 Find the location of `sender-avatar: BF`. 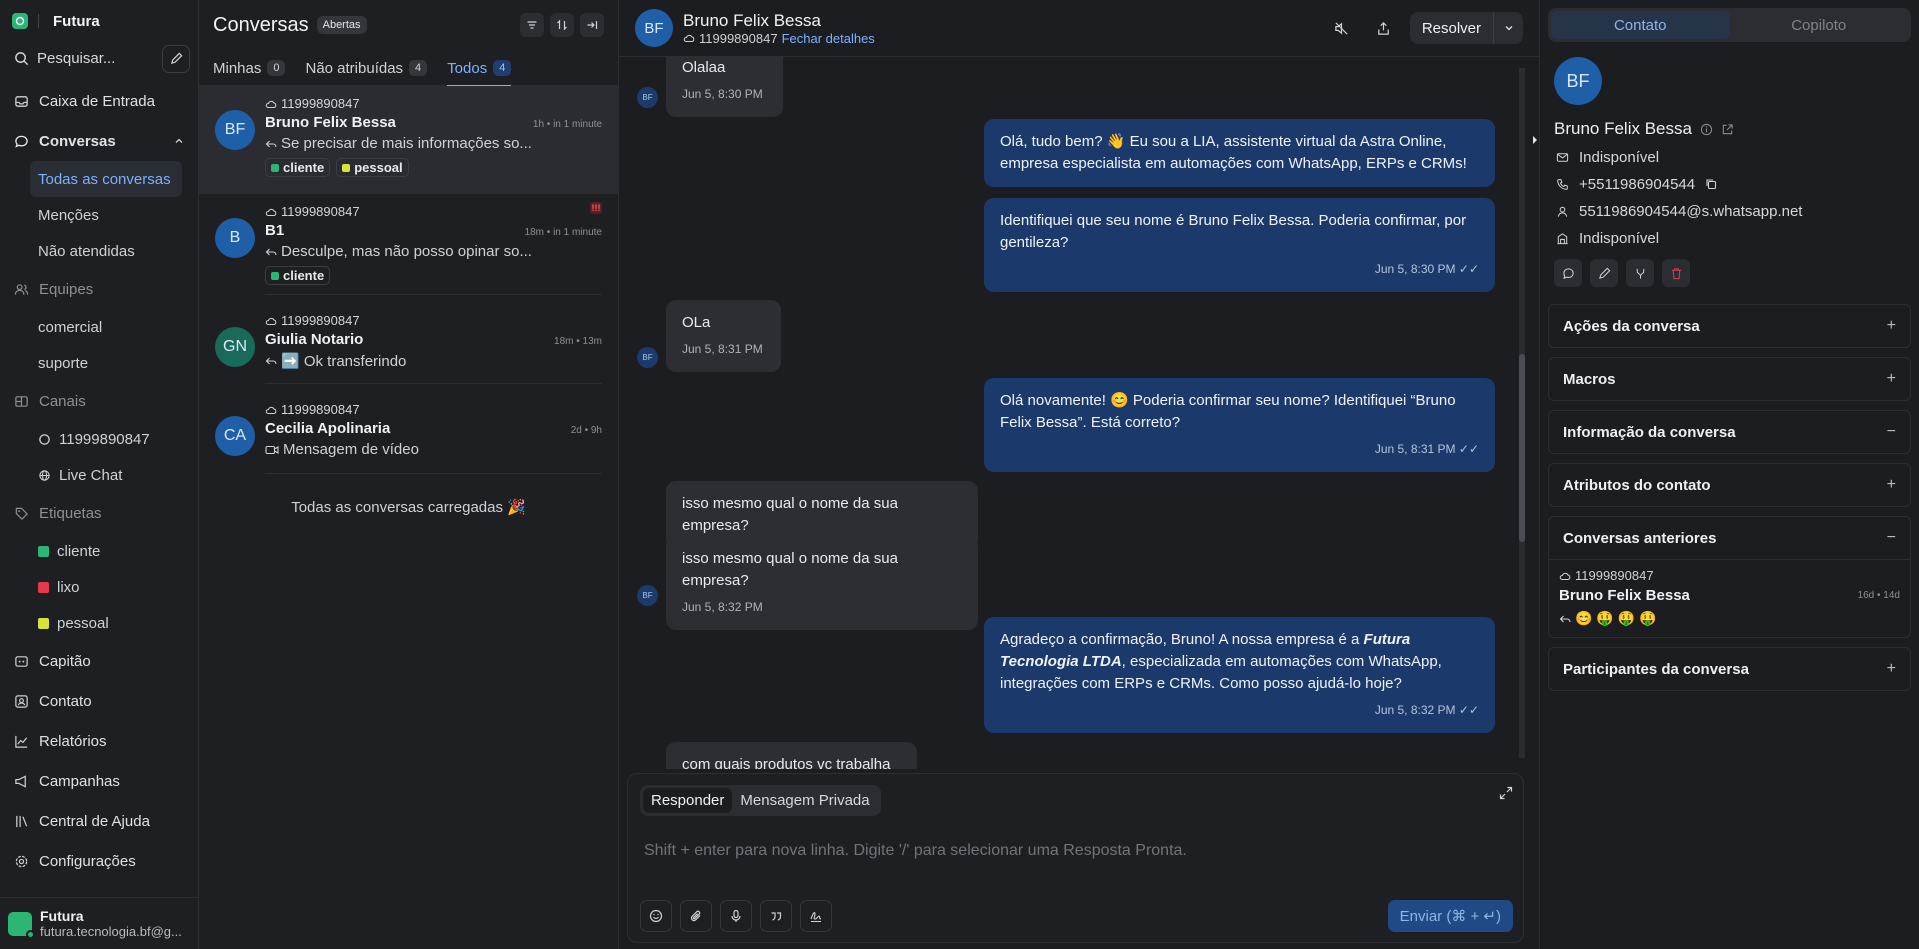

sender-avatar: BF is located at coordinates (647, 97).